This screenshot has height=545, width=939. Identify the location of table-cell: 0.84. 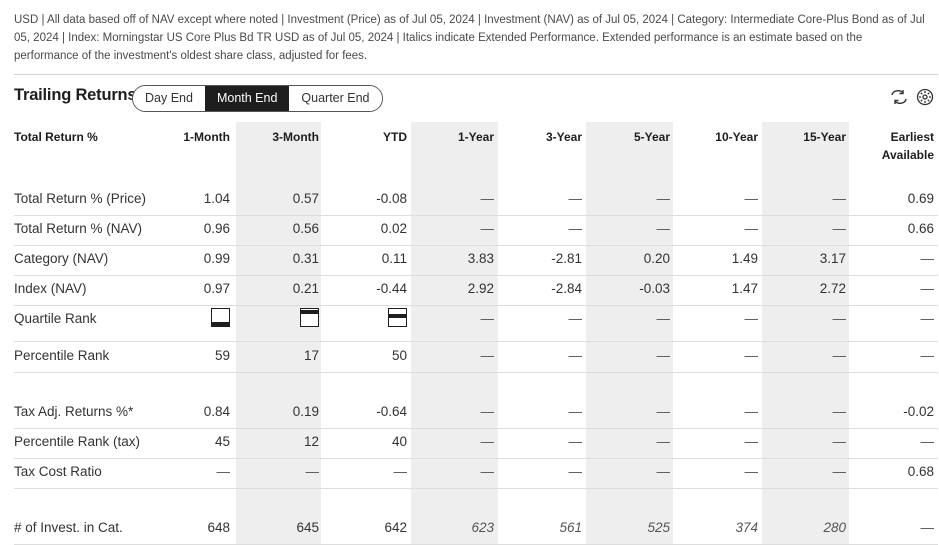
(216, 411).